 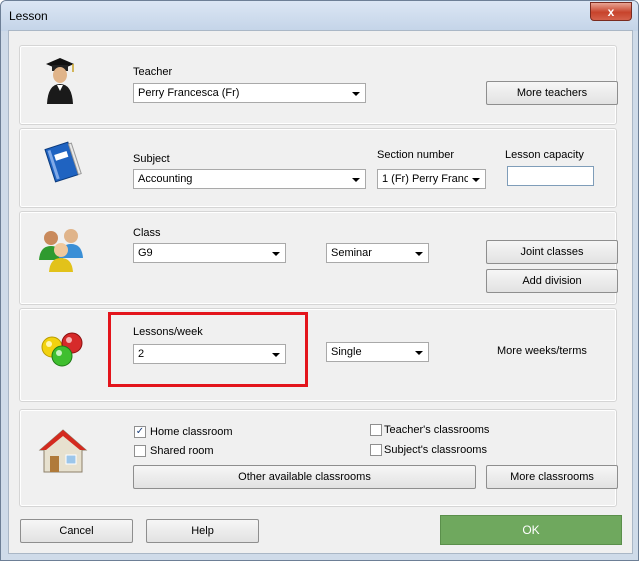 What do you see at coordinates (552, 93) in the screenshot?
I see `more-teachers-button: More teachers` at bounding box center [552, 93].